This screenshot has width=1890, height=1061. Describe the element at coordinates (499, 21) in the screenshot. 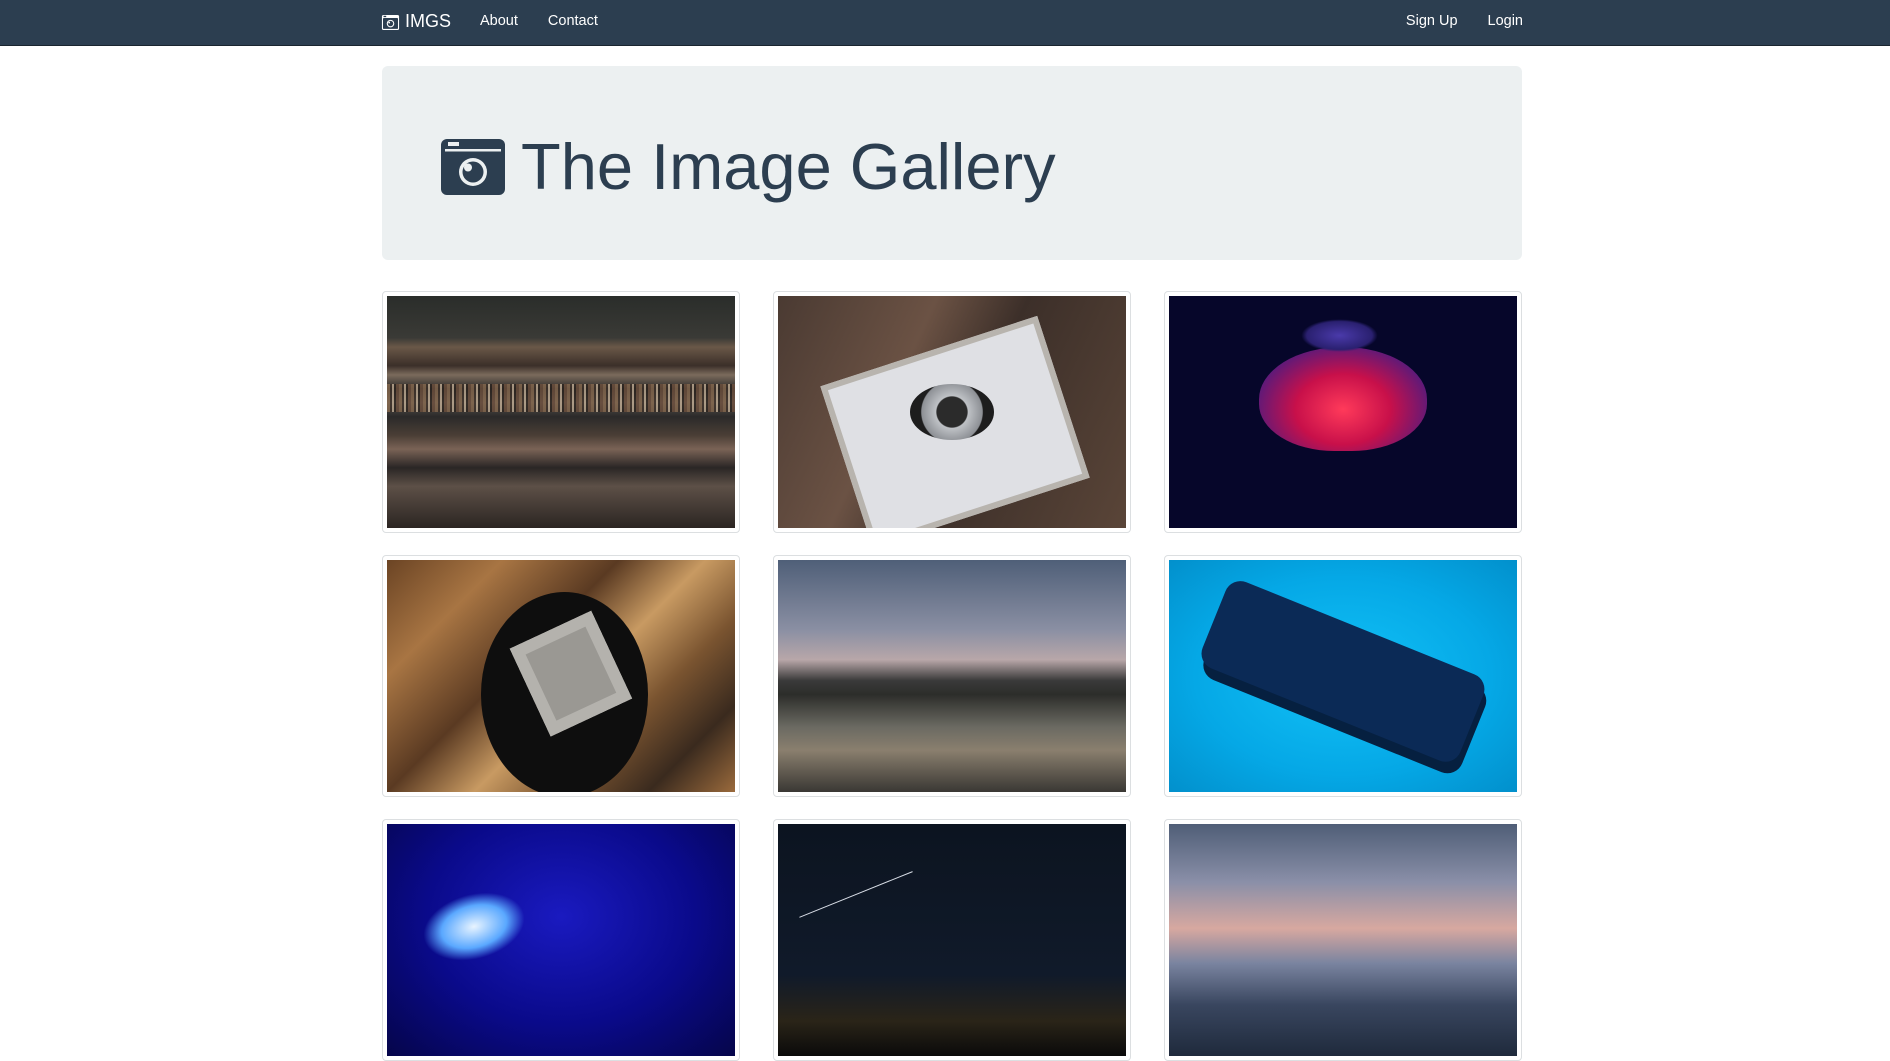

I see `nav-about-link: About` at that location.